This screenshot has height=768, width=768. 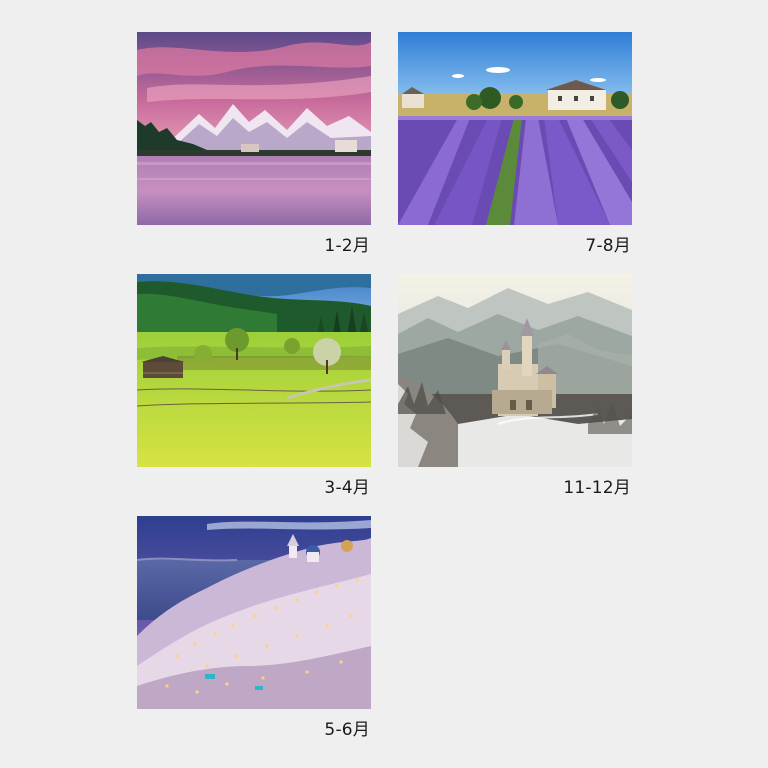 I want to click on month-tile-may-jun: 5-6月, so click(x=254, y=628).